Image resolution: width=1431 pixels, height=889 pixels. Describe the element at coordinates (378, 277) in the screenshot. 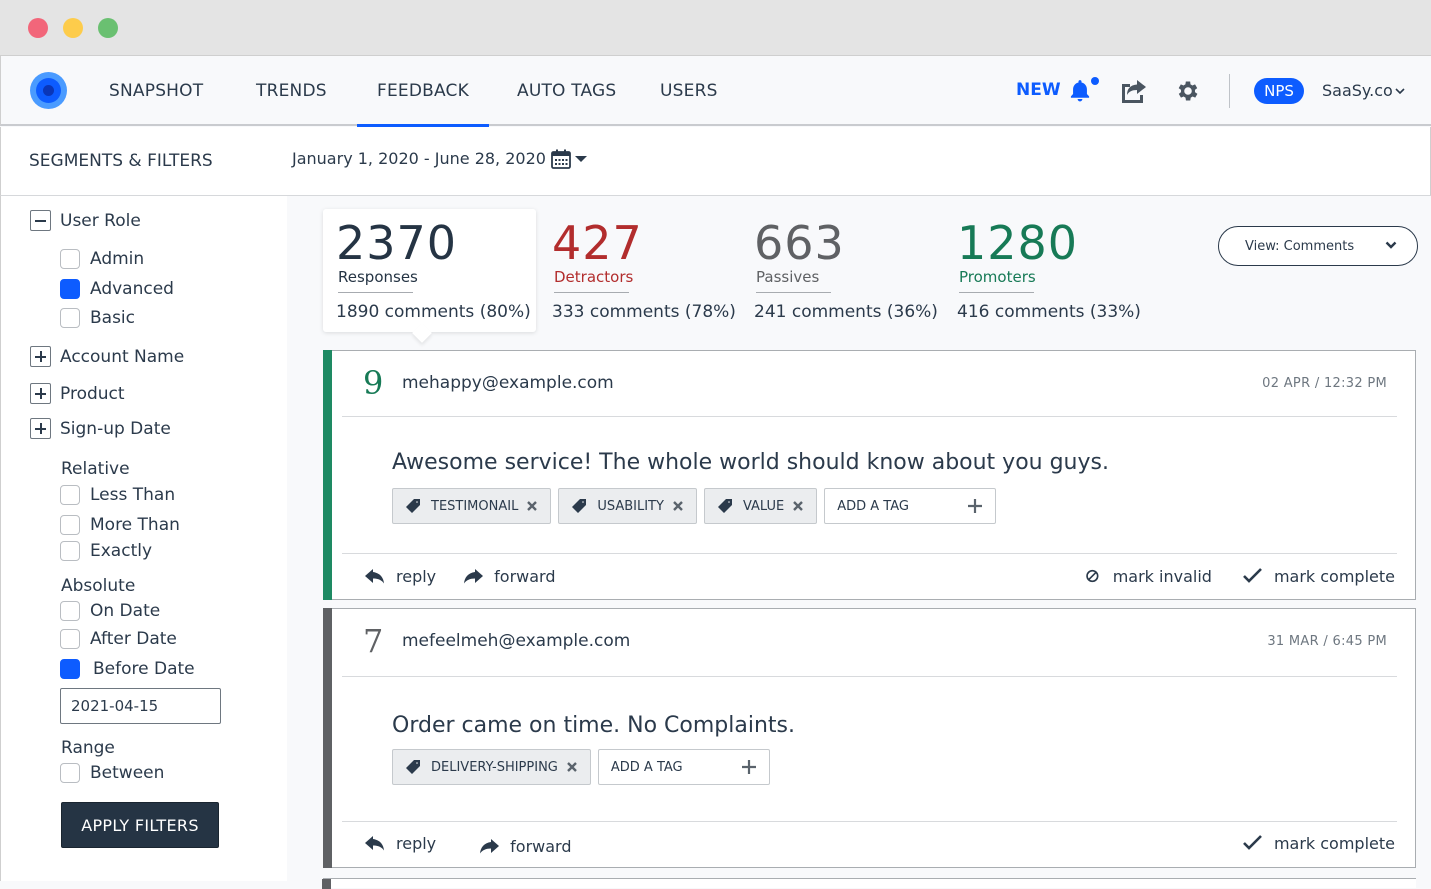

I see `stat-label: Responses` at that location.